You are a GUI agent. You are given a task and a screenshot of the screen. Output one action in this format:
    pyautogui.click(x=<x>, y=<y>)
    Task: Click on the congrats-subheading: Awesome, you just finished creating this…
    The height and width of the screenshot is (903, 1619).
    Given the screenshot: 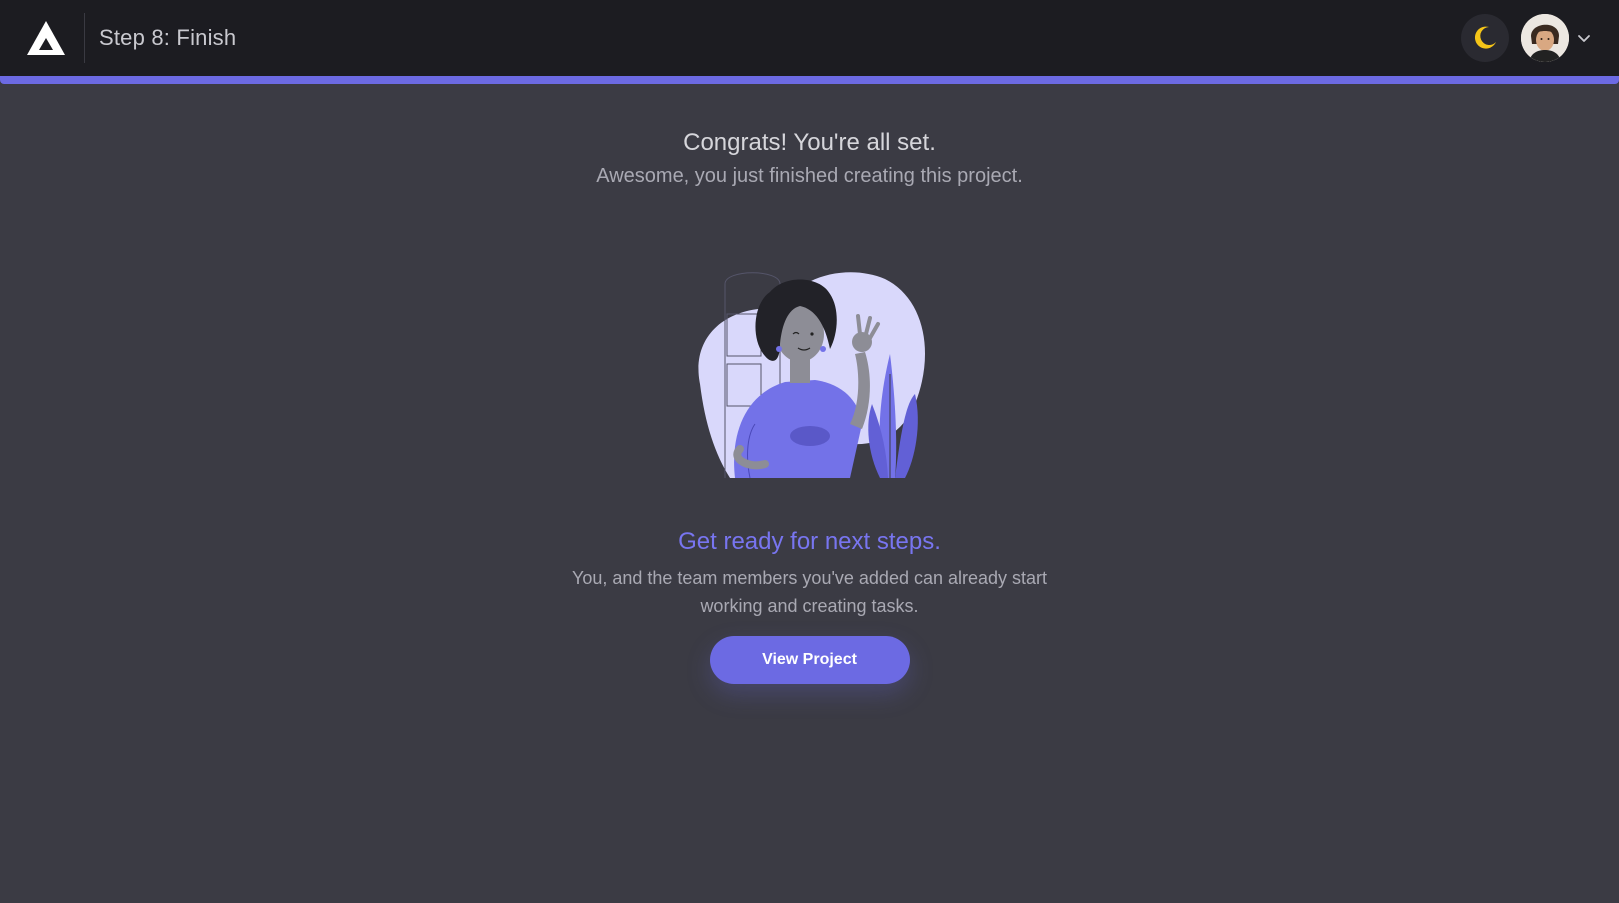 What is the action you would take?
    pyautogui.click(x=809, y=176)
    